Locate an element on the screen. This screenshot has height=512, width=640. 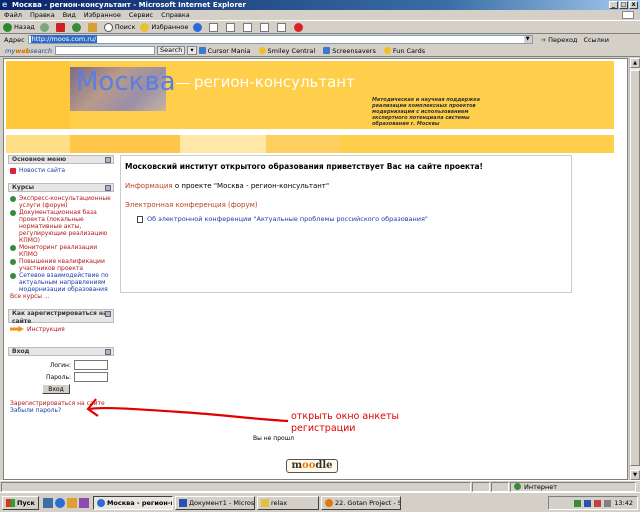
address-url: http://moos.com.ru/ is located at coordinates (64, 39).